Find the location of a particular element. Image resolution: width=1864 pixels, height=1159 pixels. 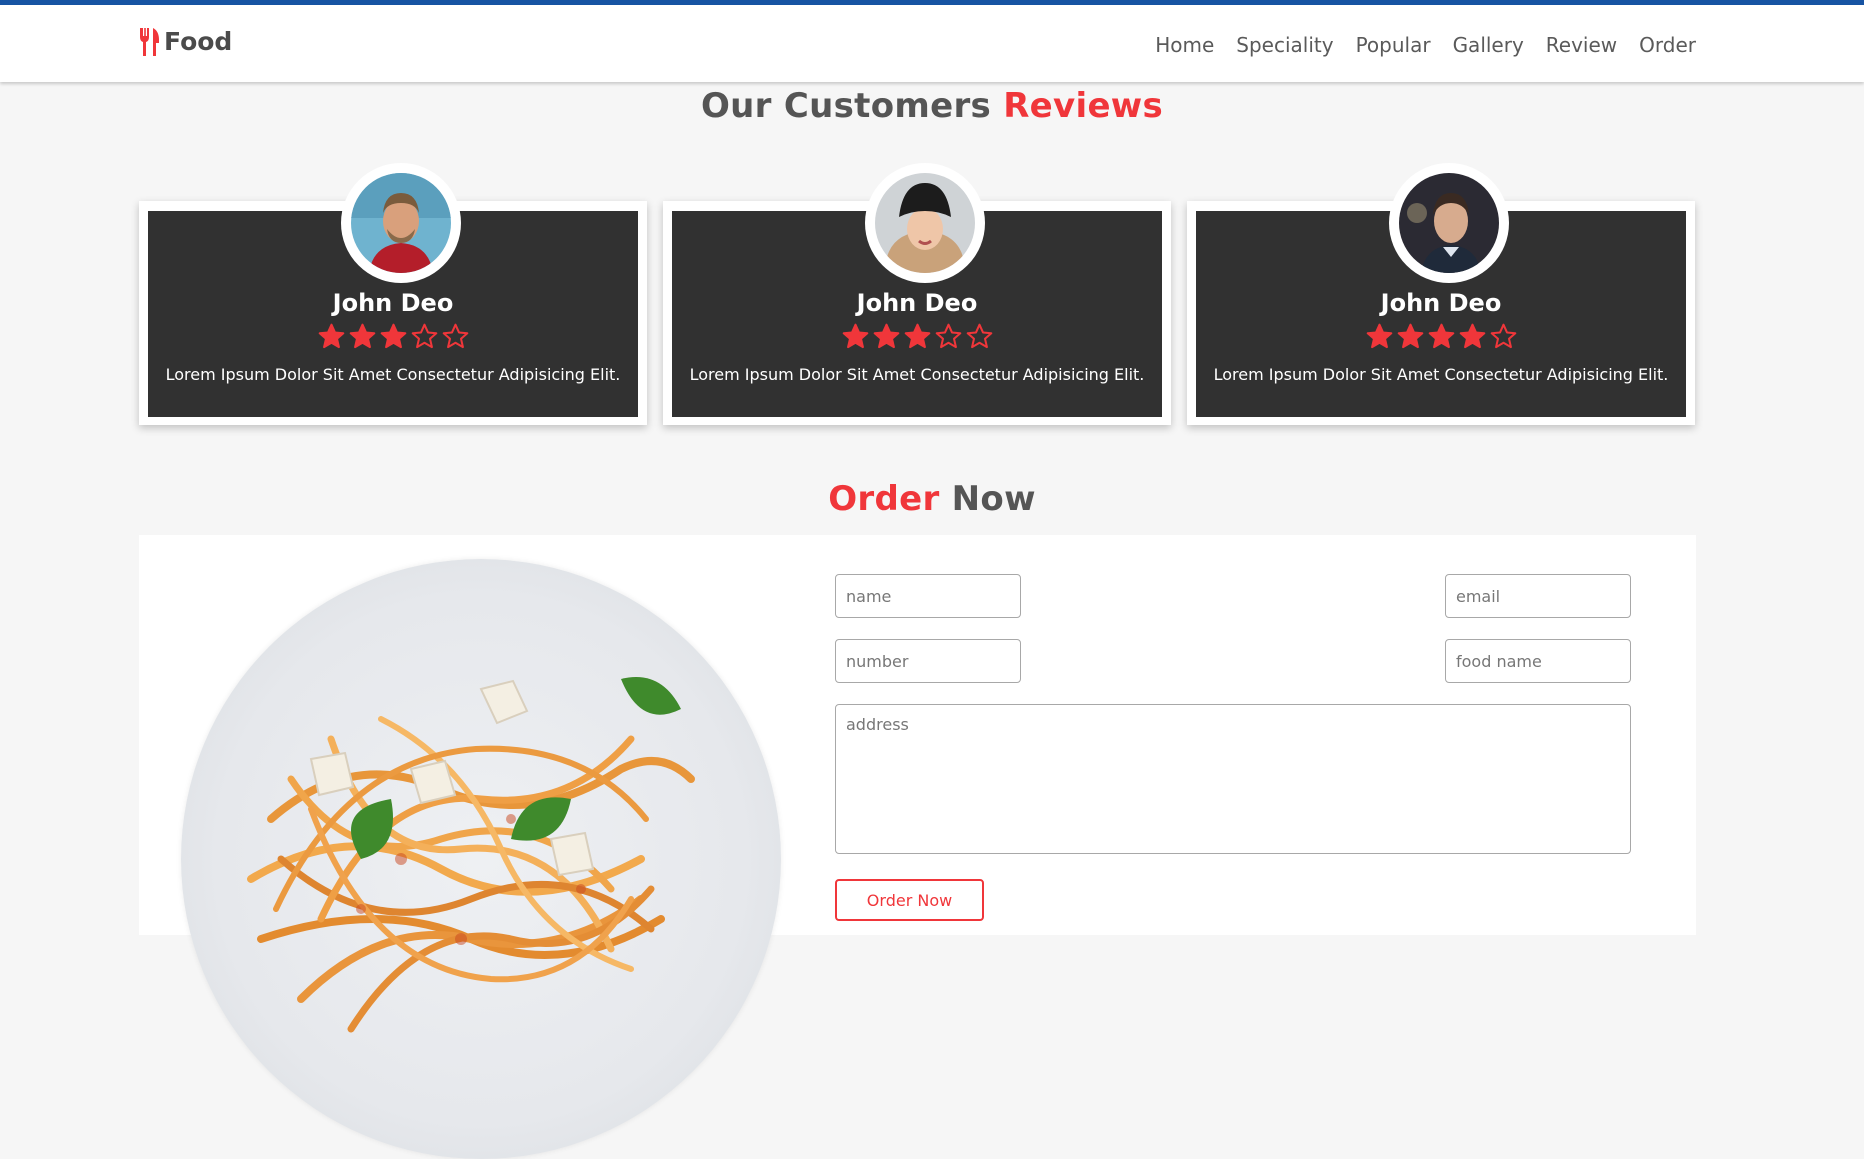

reviews-heading-accent: Reviews is located at coordinates (1083, 106).